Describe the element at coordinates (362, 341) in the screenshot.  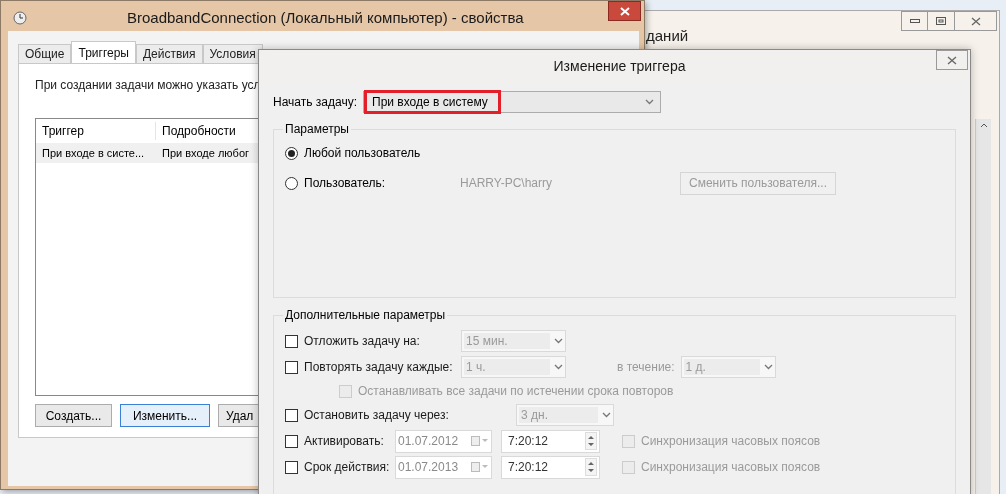
I see `checkbox-label: Отложить задачу на:` at that location.